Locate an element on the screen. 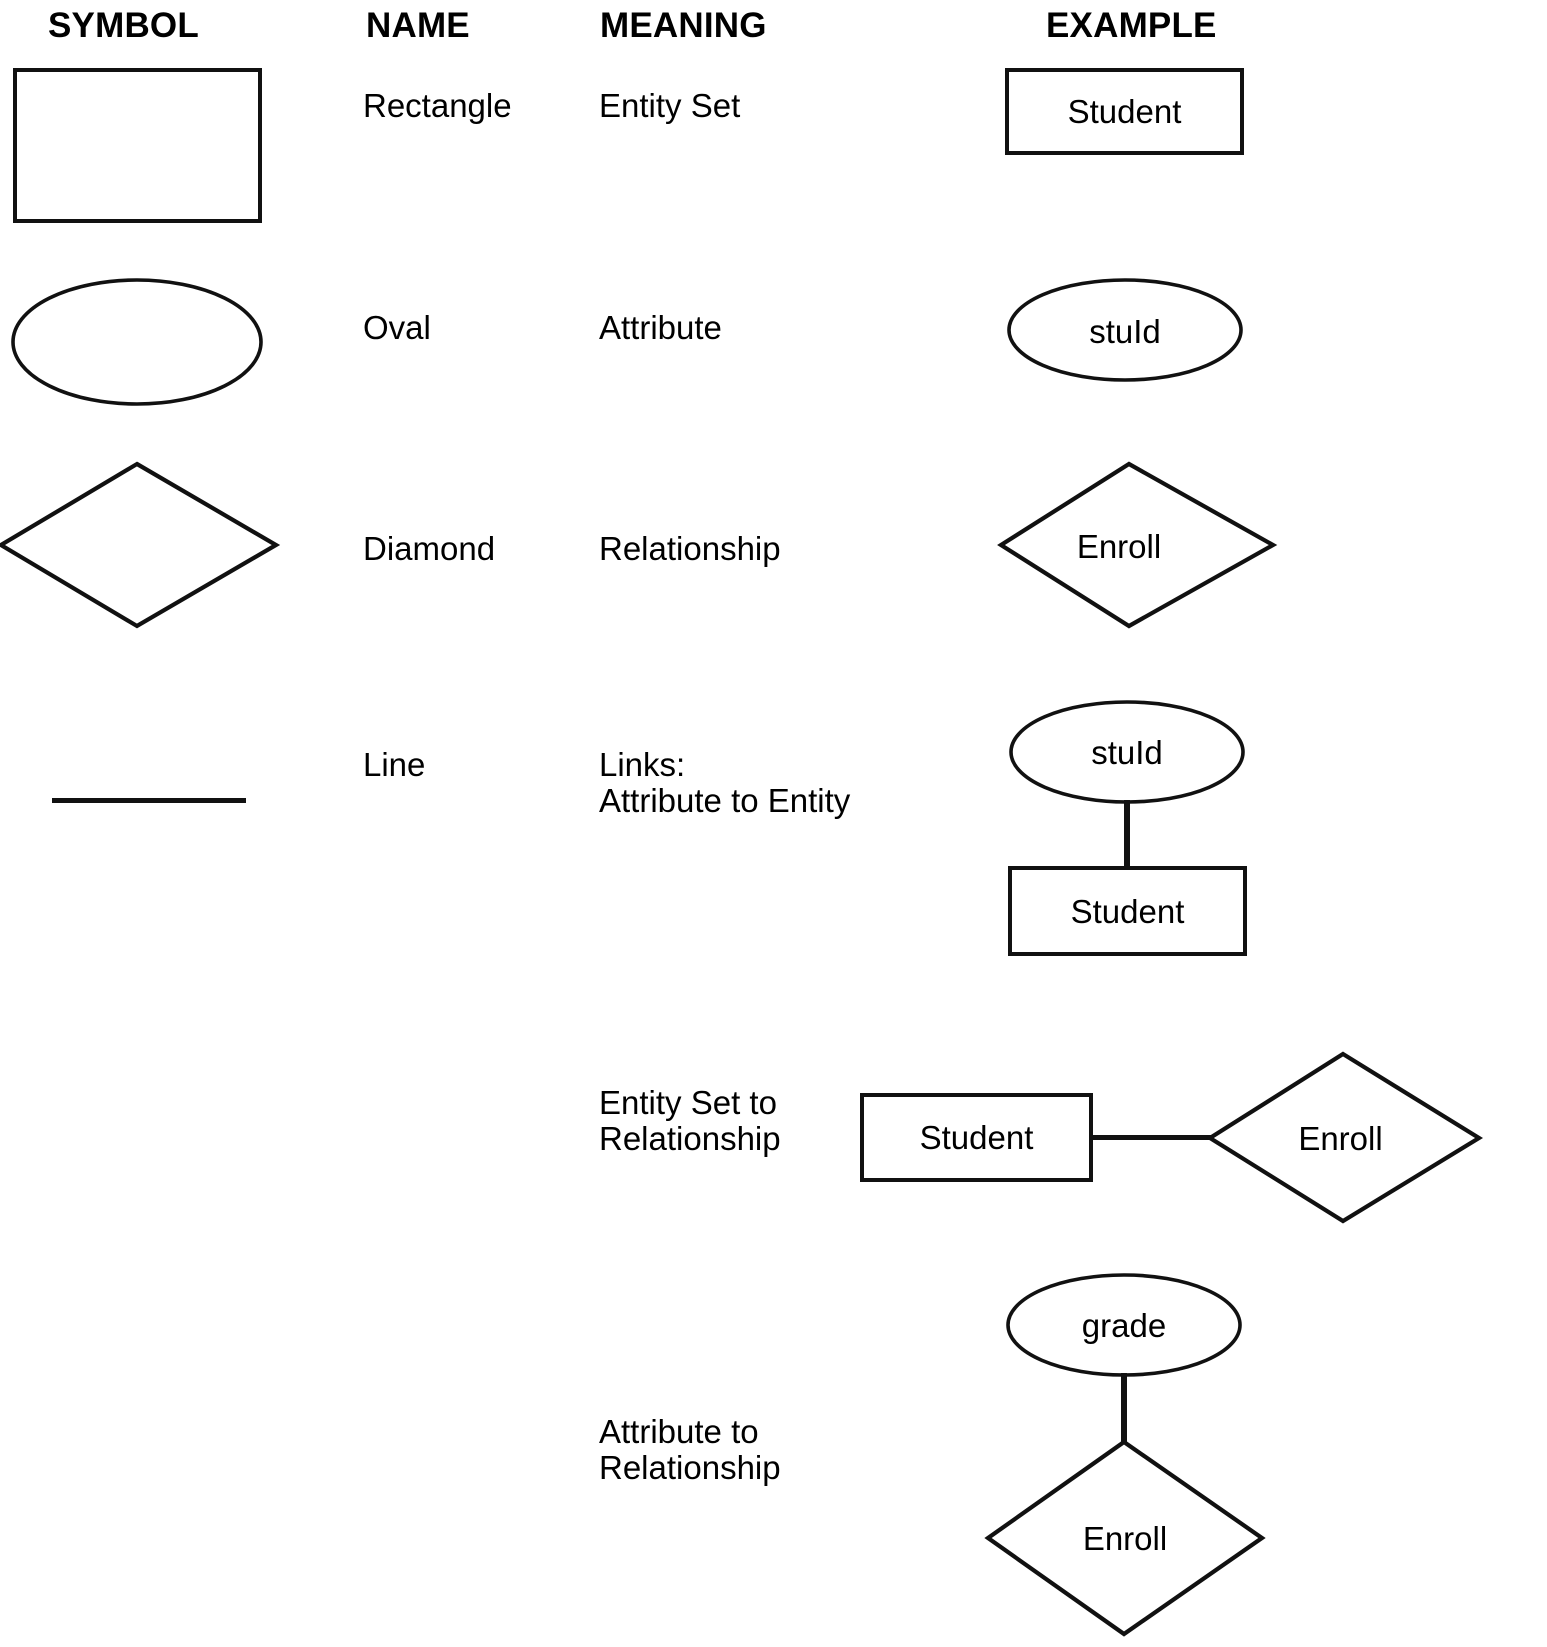 This screenshot has width=1547, height=1647. example-attribute-oval-stuid-label: stuId is located at coordinates (1125, 331).